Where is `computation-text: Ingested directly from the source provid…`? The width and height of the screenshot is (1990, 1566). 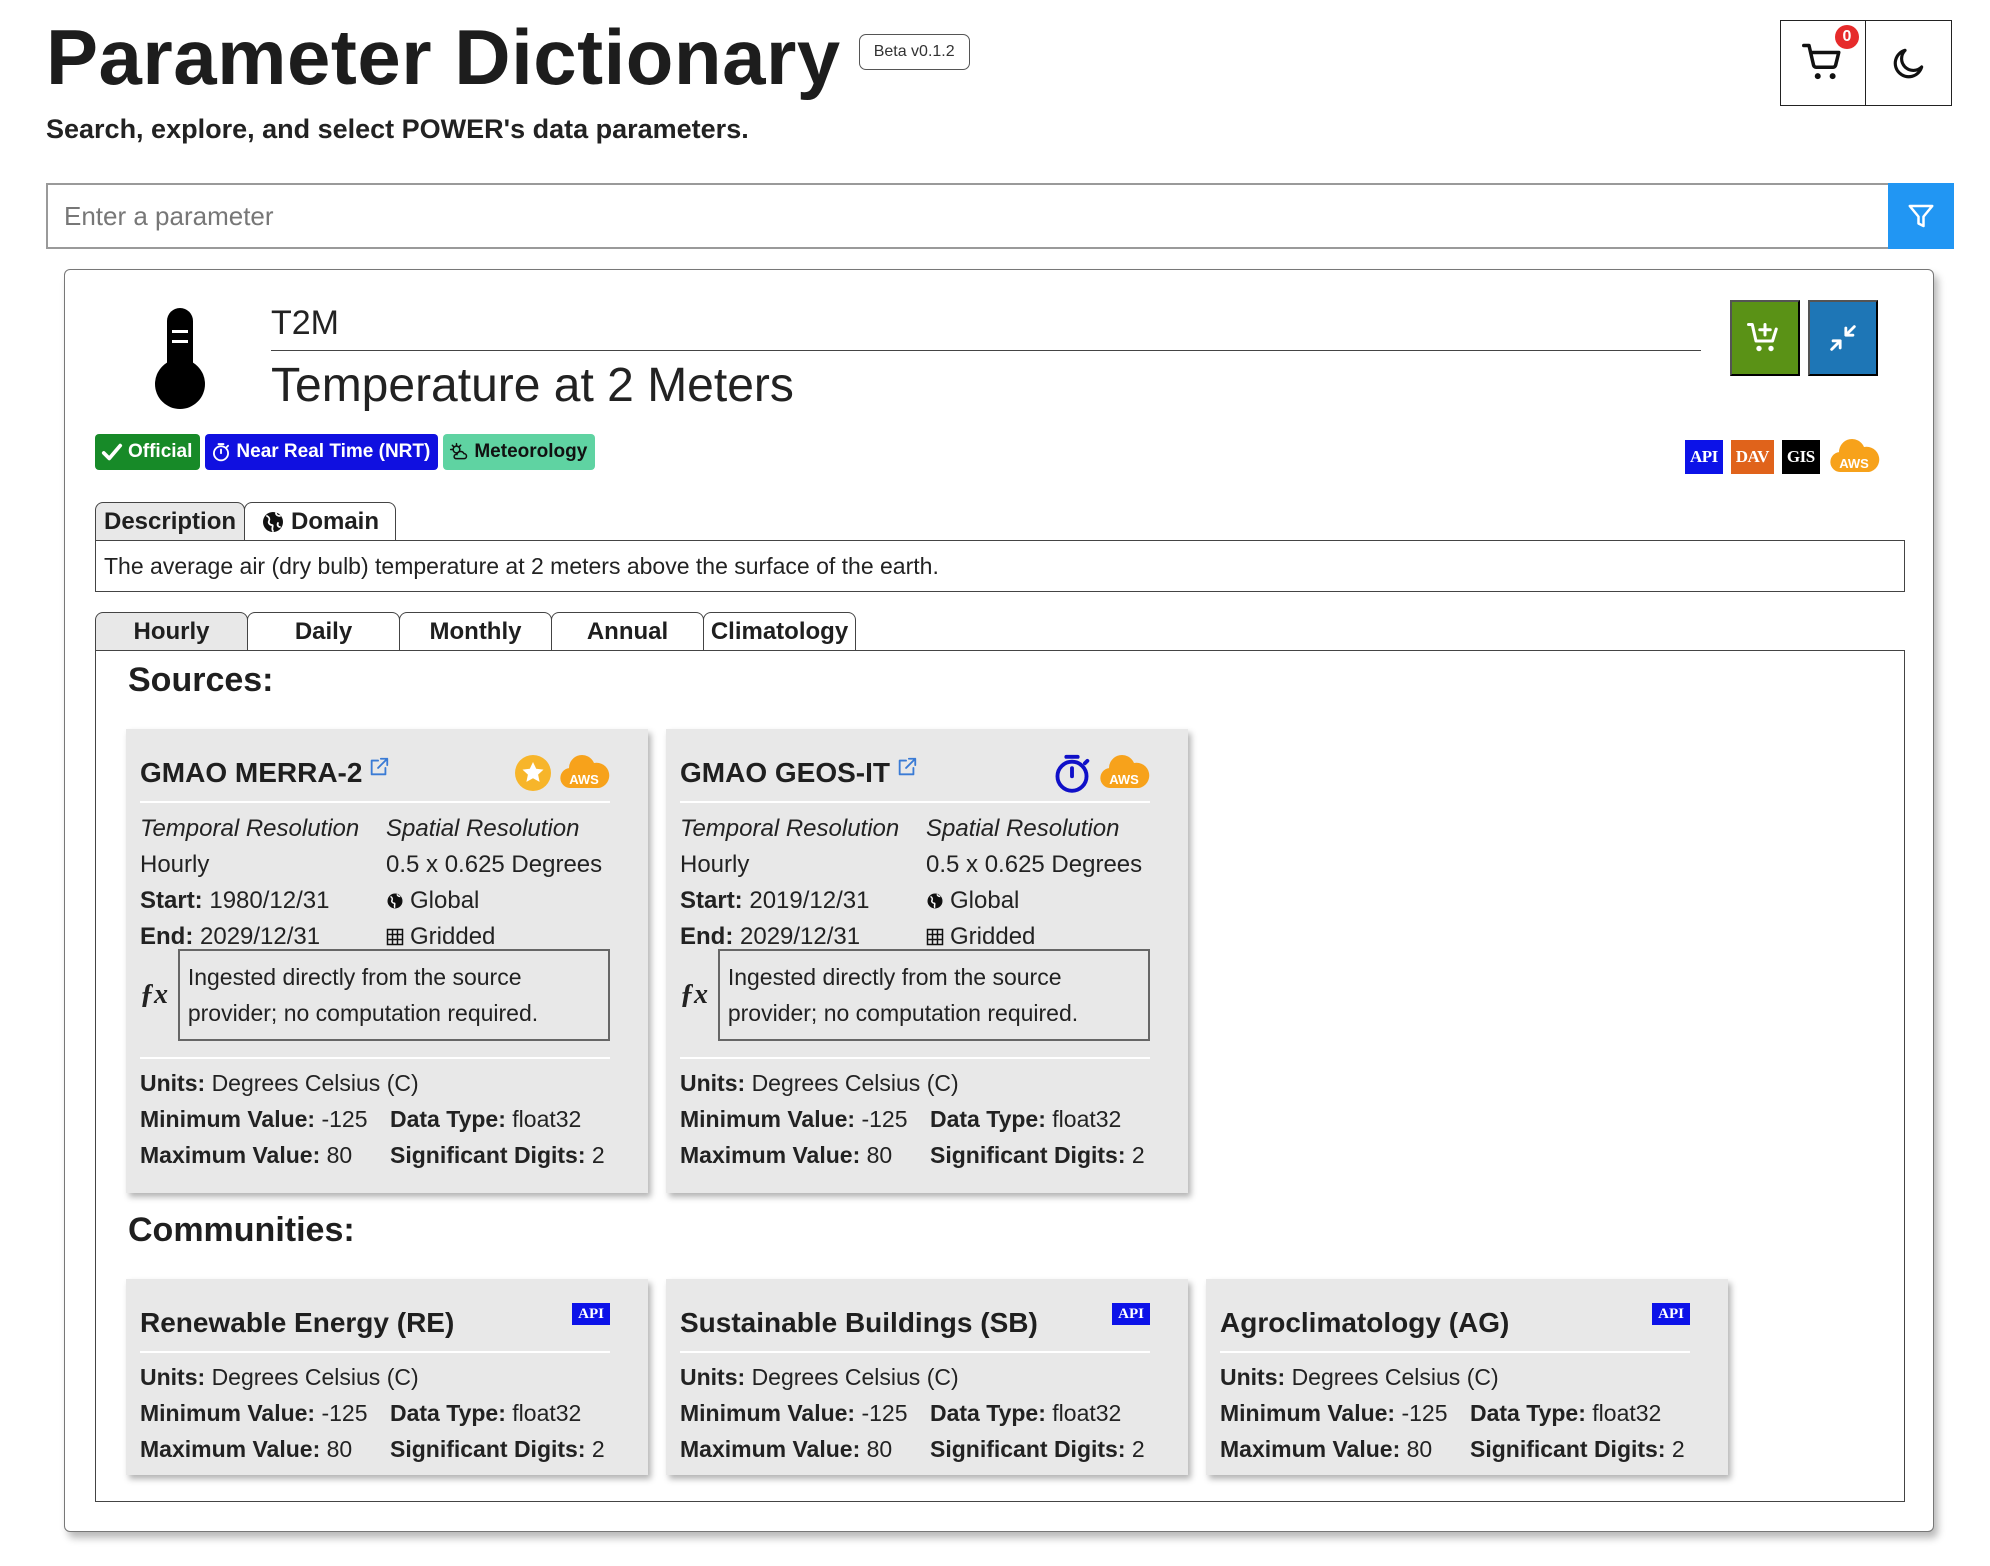 computation-text: Ingested directly from the source provid… is located at coordinates (393, 995).